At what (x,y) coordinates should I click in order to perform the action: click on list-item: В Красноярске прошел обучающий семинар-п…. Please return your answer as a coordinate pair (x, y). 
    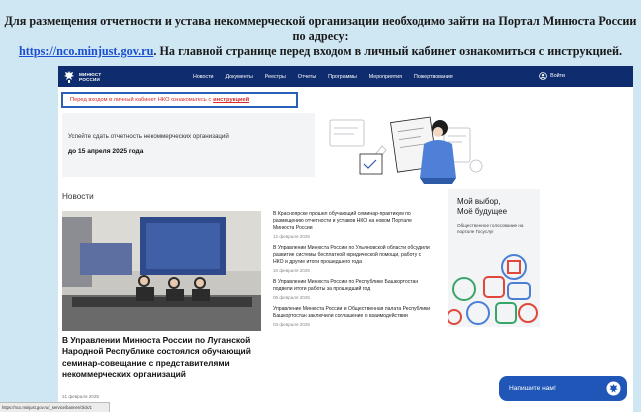
    Looking at the image, I should click on (353, 225).